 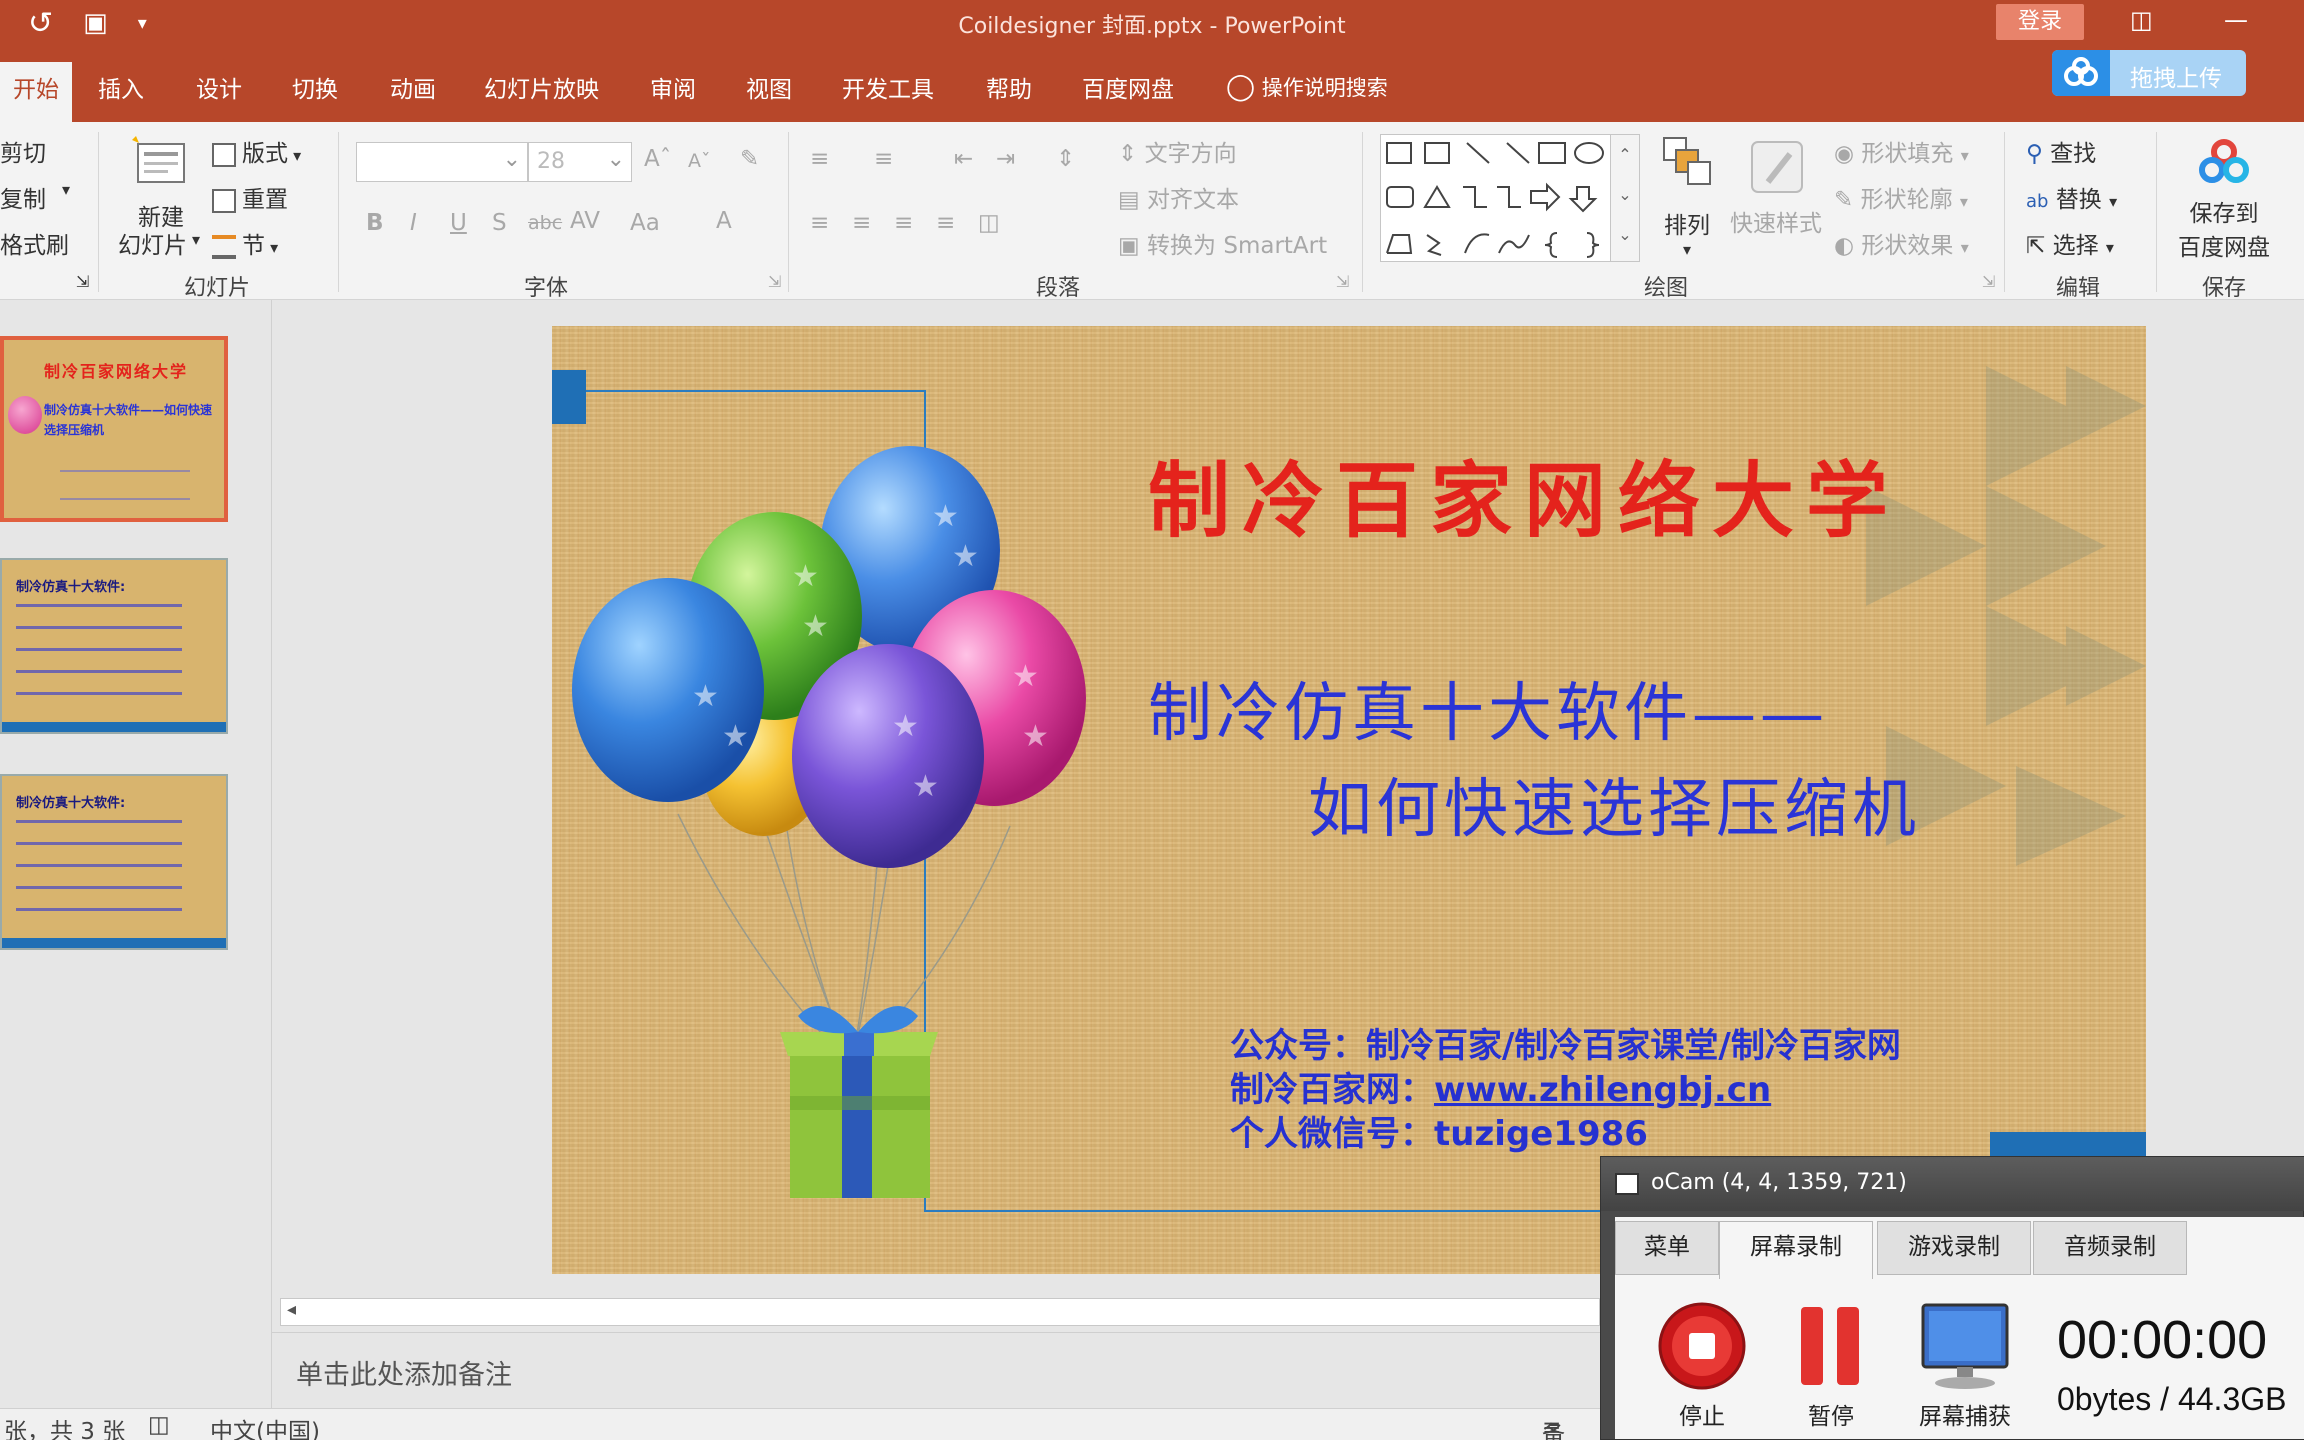 I want to click on new-slide-icon, so click(x=160, y=164).